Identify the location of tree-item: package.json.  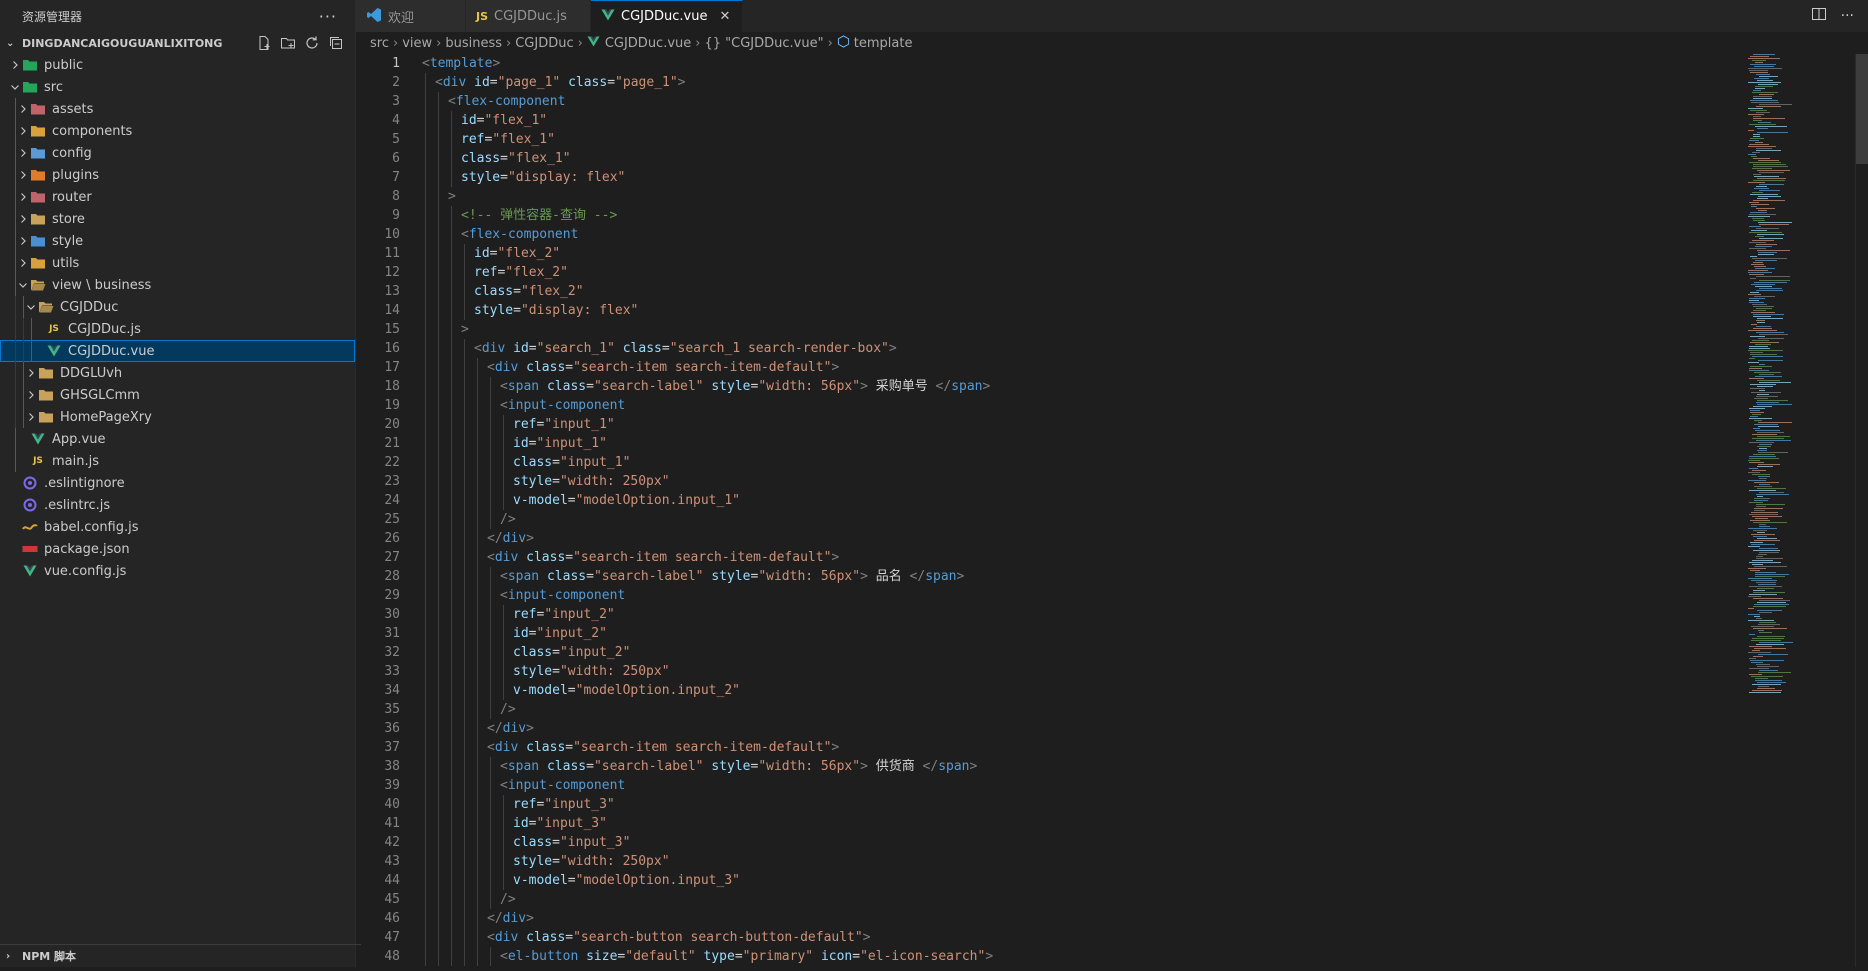
(177, 549).